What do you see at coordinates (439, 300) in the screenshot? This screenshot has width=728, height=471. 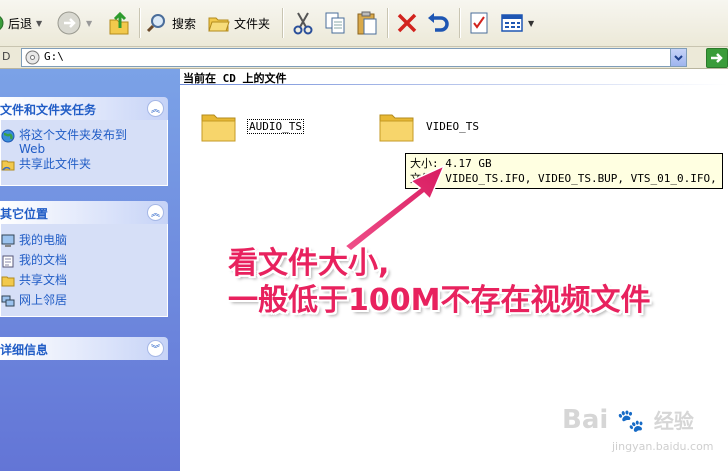 I see `annotation-line2: 一般低于100M不存在视频文件` at bounding box center [439, 300].